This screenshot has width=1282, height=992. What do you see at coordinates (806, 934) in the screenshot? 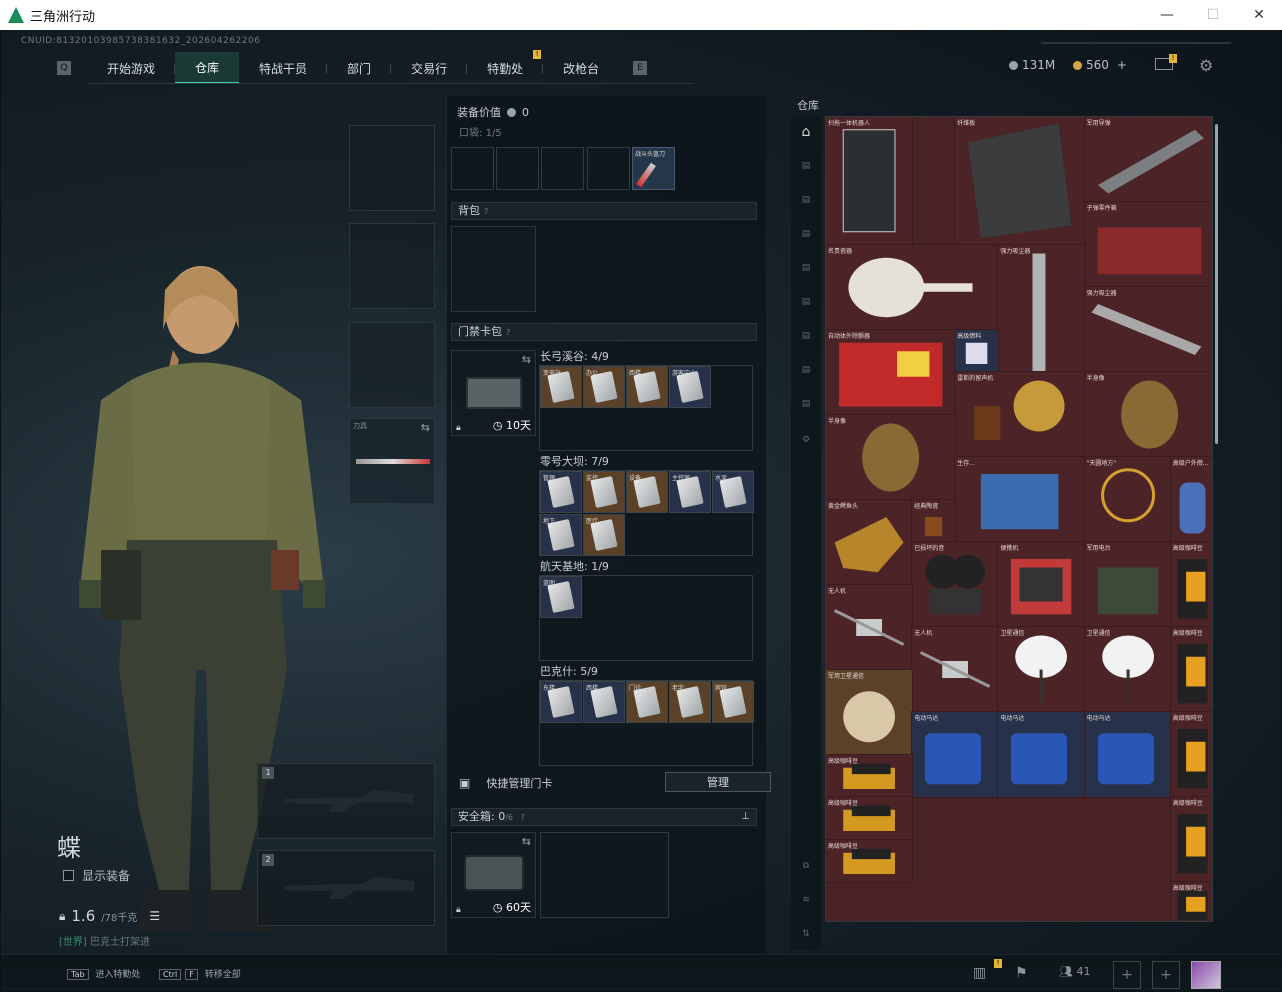
I see `stash-filter-icon: ⇅` at bounding box center [806, 934].